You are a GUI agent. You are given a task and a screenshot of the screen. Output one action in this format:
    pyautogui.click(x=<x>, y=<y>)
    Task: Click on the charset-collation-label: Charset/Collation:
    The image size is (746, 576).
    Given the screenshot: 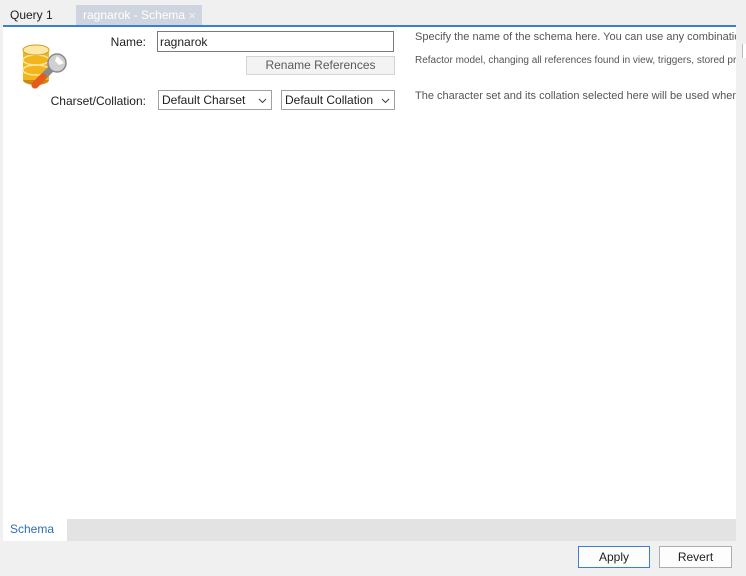 What is the action you would take?
    pyautogui.click(x=98, y=101)
    